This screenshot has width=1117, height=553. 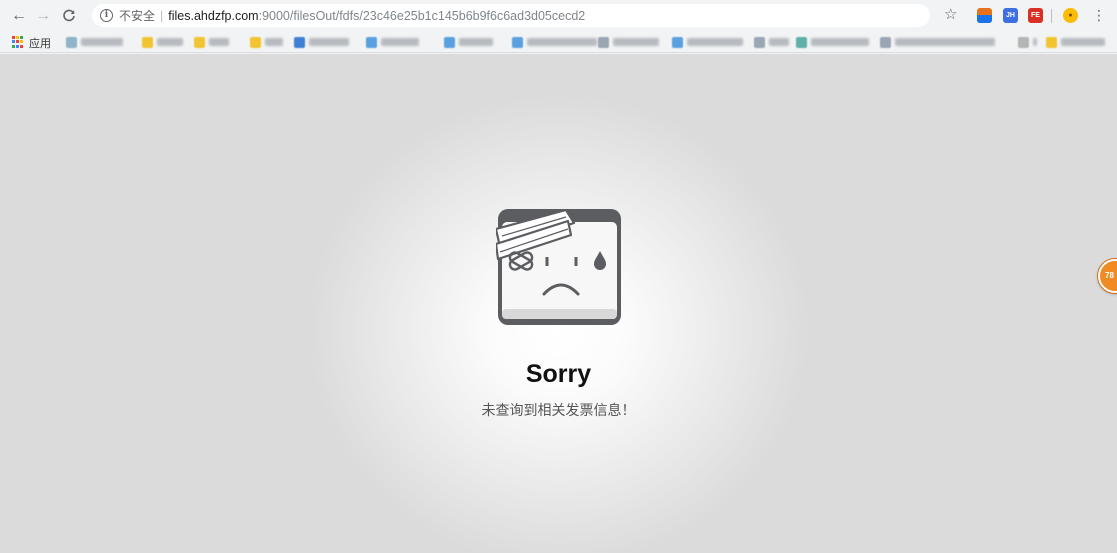 What do you see at coordinates (137, 16) in the screenshot?
I see `security-label: 不安全` at bounding box center [137, 16].